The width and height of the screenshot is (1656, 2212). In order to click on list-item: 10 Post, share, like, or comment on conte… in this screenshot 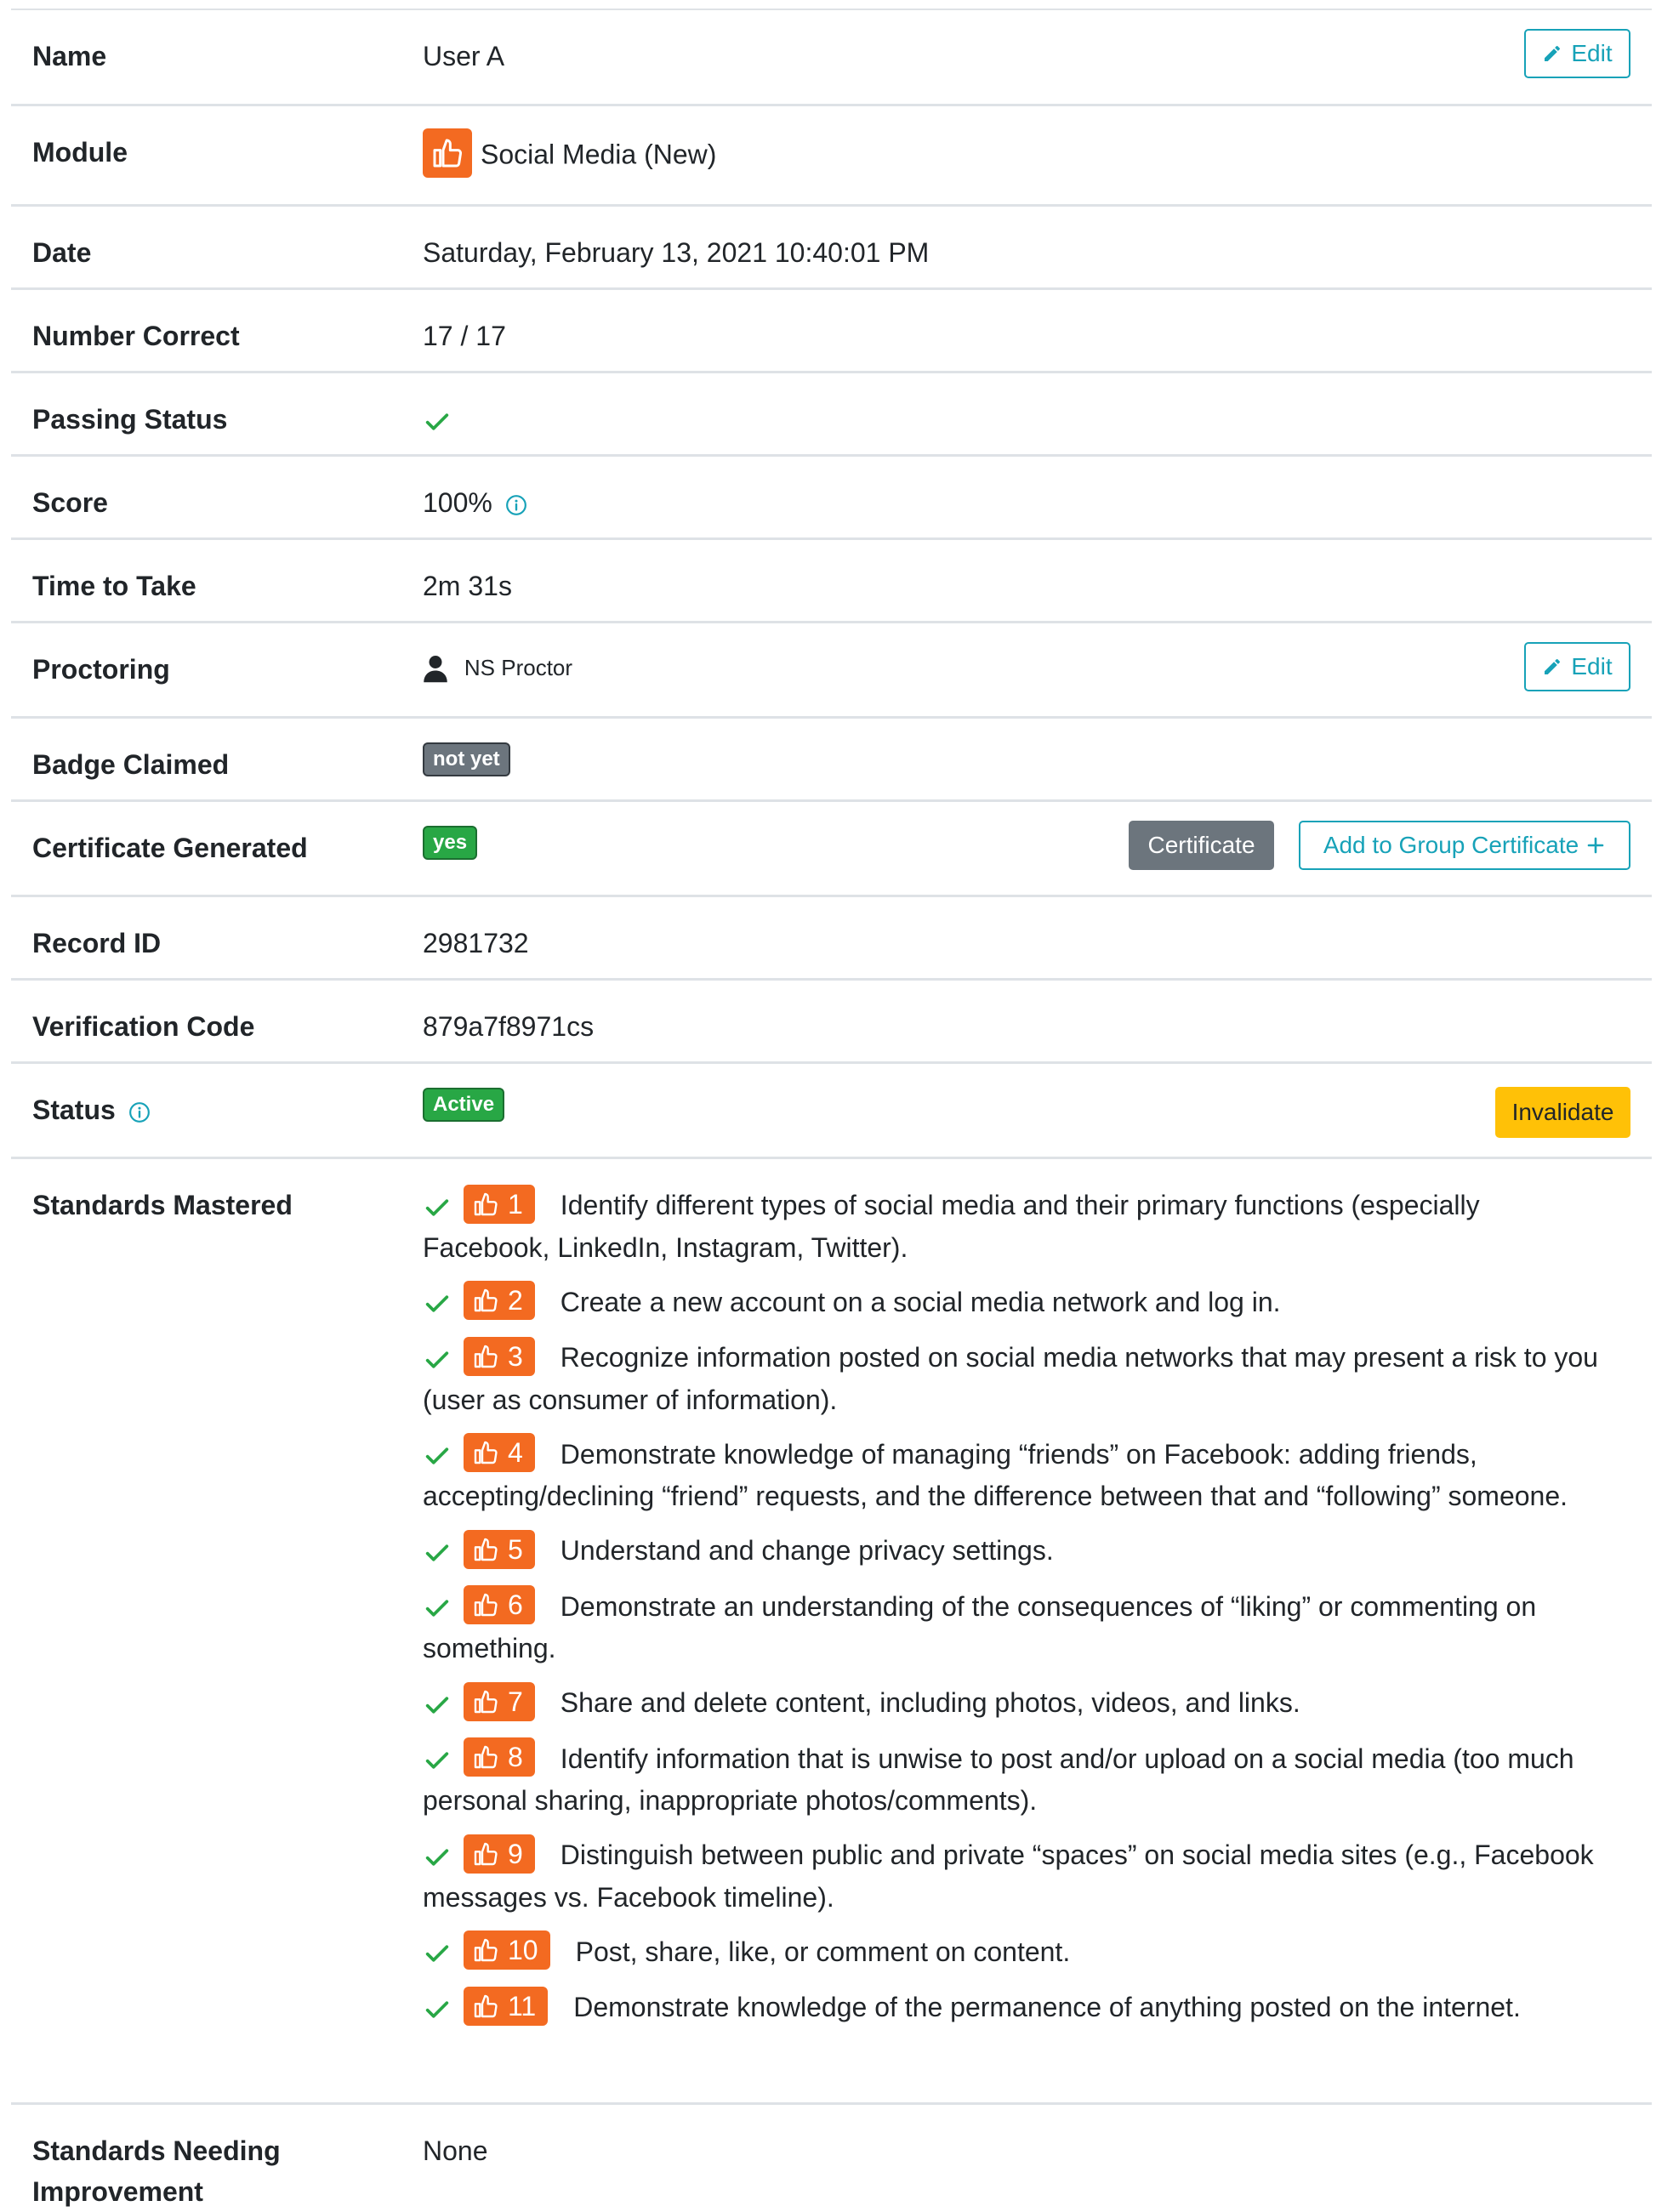, I will do `click(1018, 1952)`.